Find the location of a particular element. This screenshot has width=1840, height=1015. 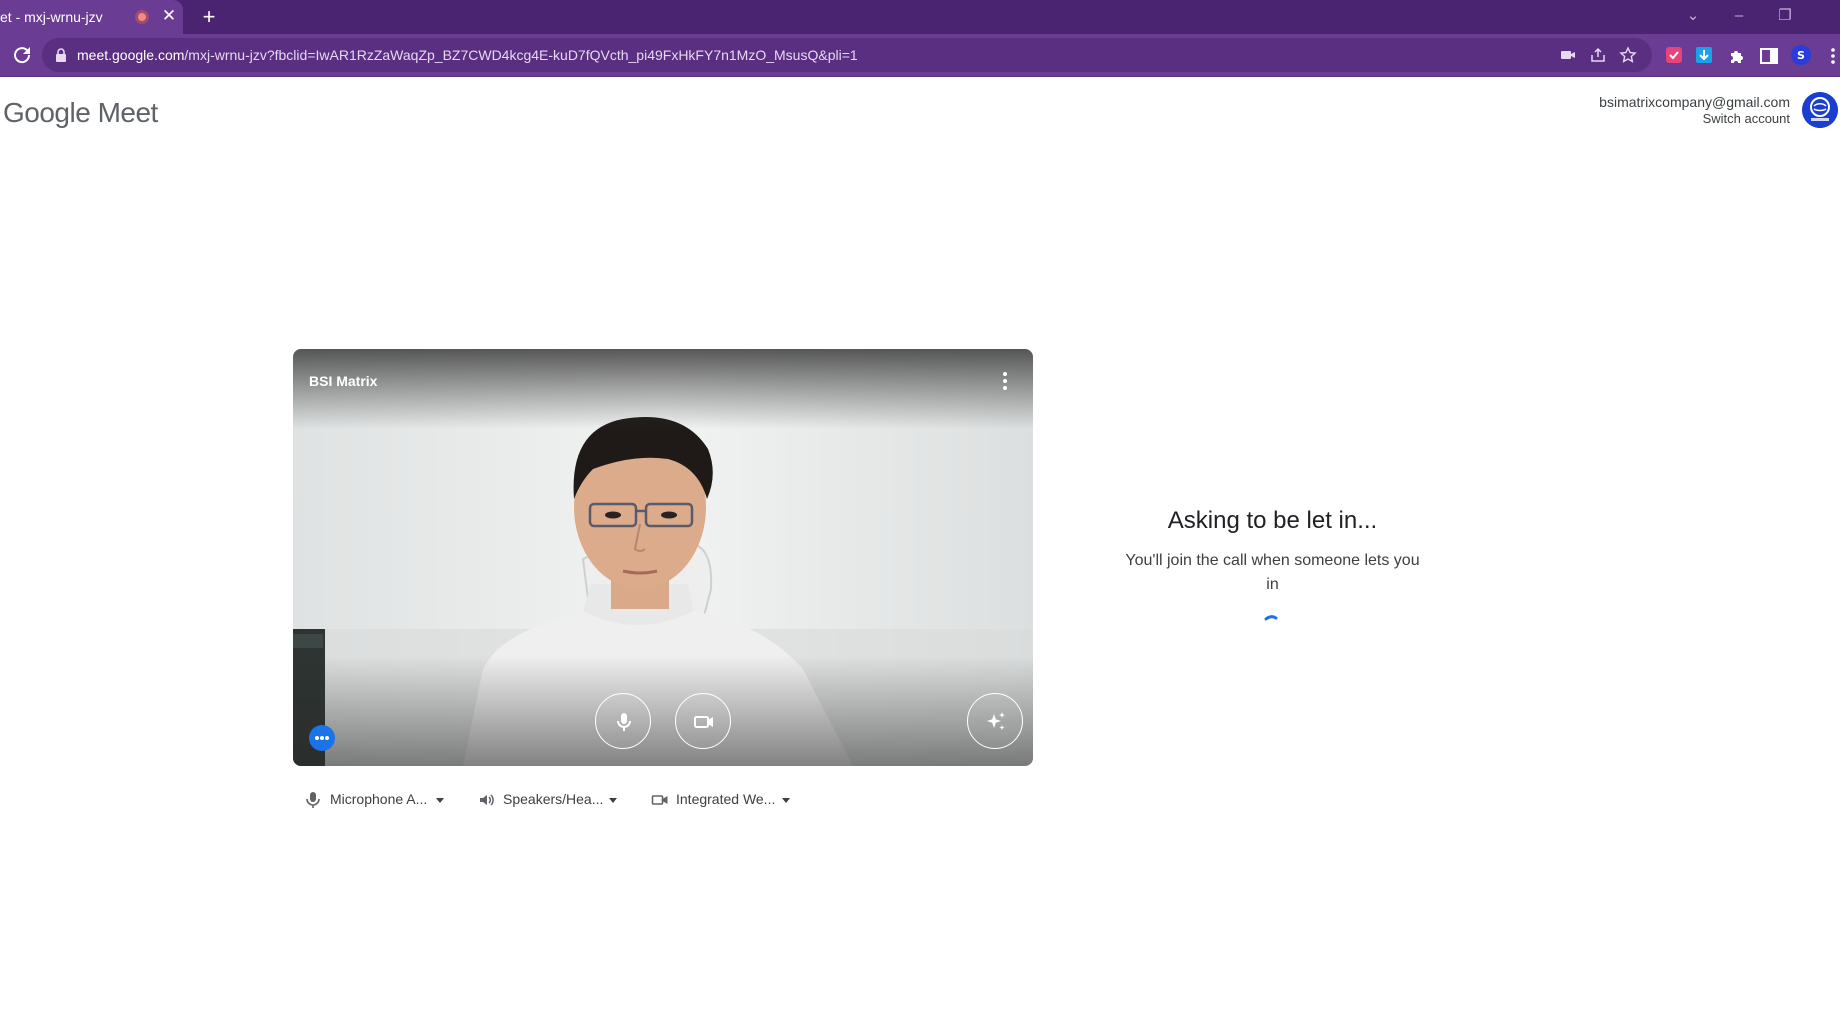

sparkle-icon is located at coordinates (996, 721).